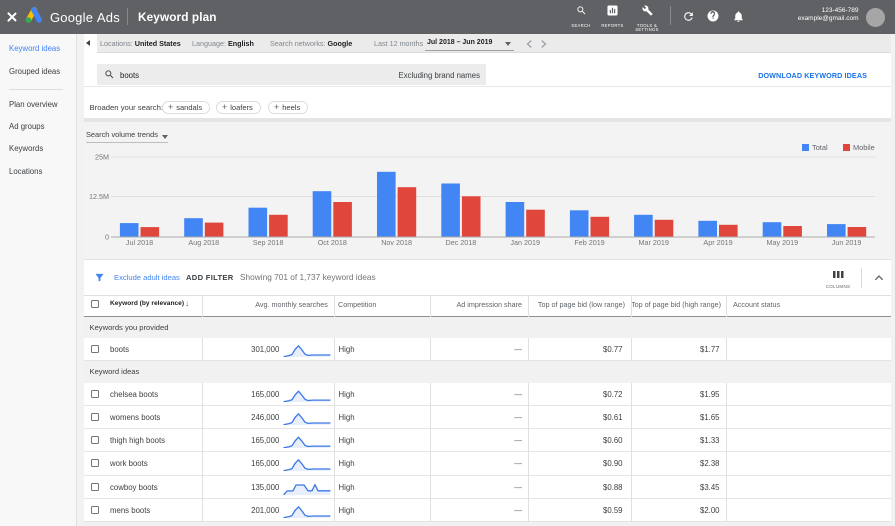  What do you see at coordinates (139, 242) in the screenshot?
I see `svg-text: Jul 2018` at bounding box center [139, 242].